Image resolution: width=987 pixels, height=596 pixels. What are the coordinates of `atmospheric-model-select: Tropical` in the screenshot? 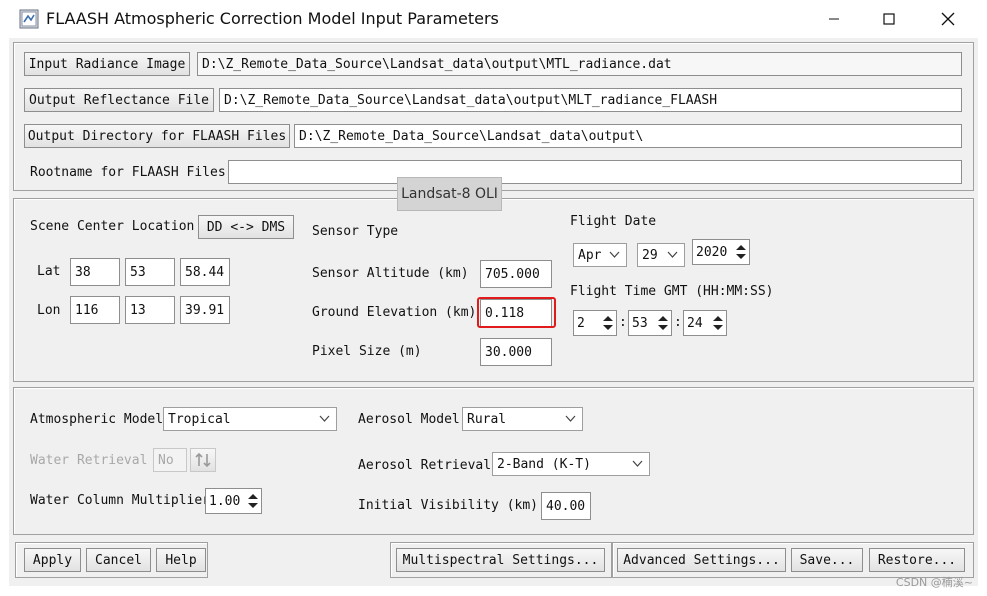 It's located at (250, 419).